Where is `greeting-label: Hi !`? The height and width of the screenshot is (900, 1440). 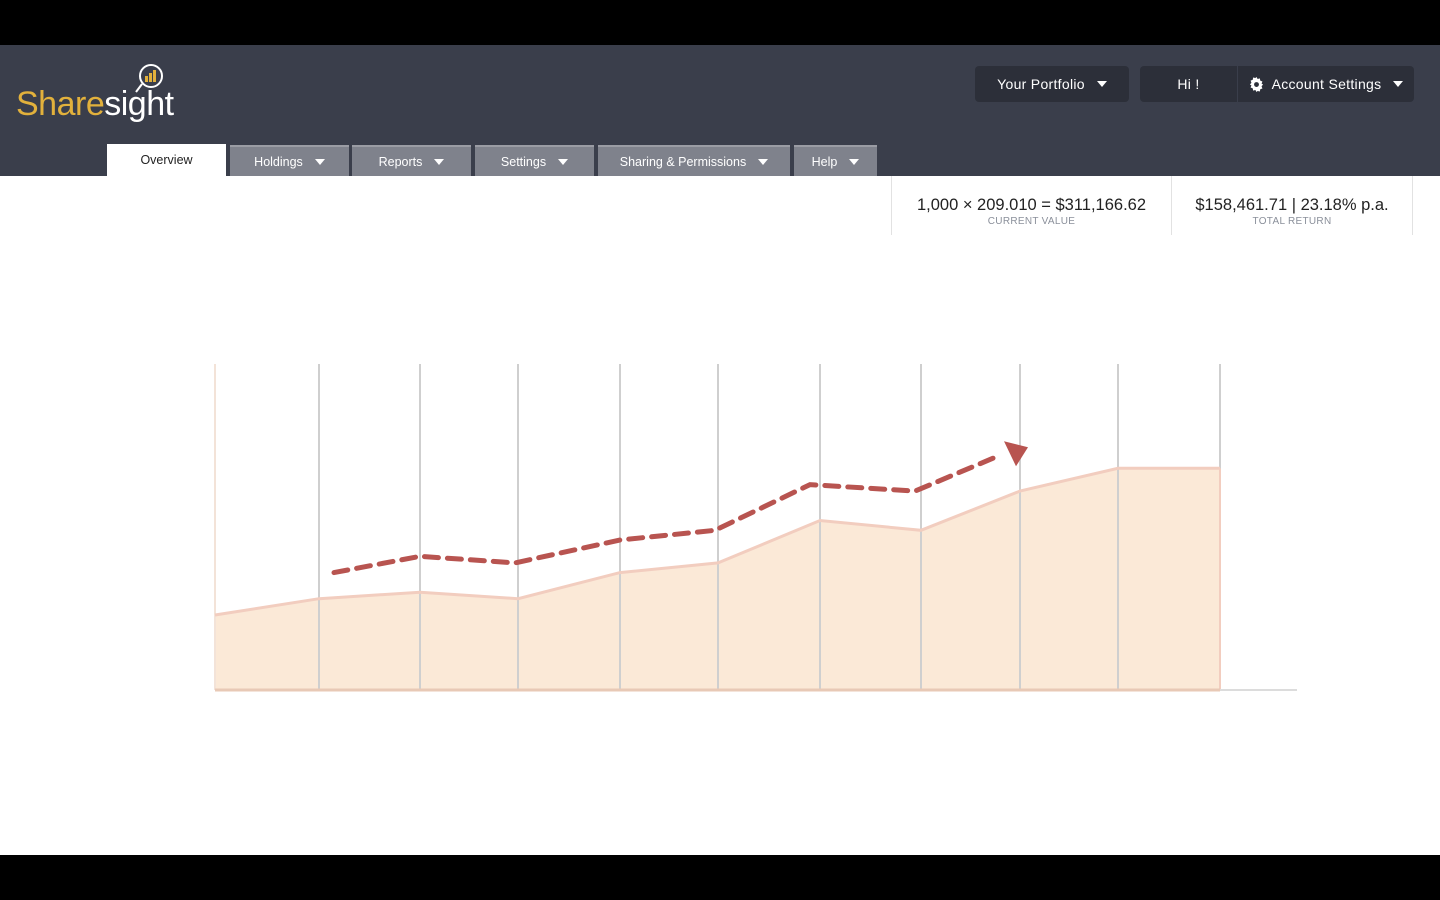
greeting-label: Hi ! is located at coordinates (1188, 84).